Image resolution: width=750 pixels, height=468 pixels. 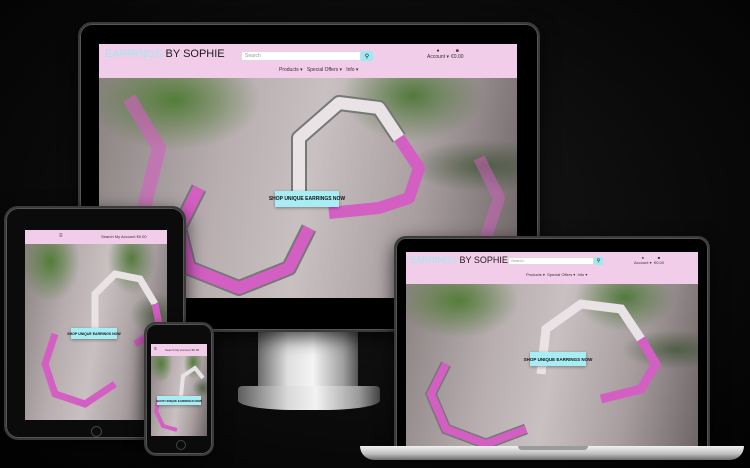 What do you see at coordinates (457, 54) in the screenshot?
I see `desktop-basket-link: ■ €0.00` at bounding box center [457, 54].